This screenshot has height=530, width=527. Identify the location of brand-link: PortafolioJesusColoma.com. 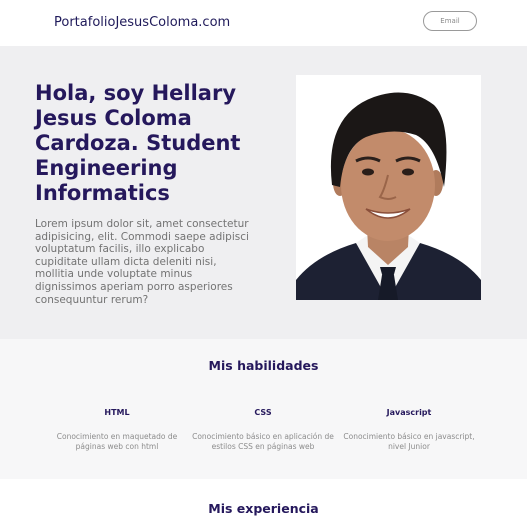
(142, 22).